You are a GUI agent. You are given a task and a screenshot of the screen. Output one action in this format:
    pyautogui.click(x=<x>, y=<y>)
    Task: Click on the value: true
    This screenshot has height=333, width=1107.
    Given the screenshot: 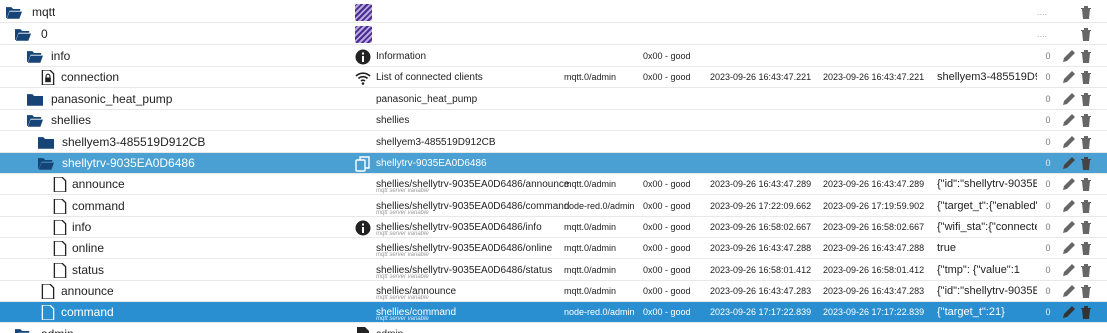 What is the action you would take?
    pyautogui.click(x=987, y=248)
    